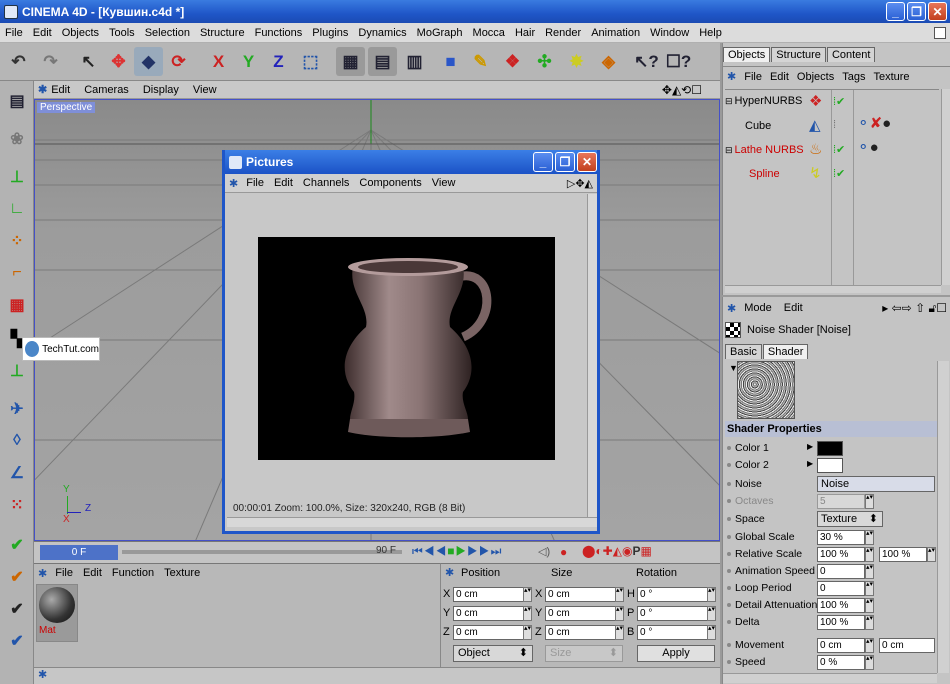  I want to click on tab-structure: Structure, so click(798, 54).